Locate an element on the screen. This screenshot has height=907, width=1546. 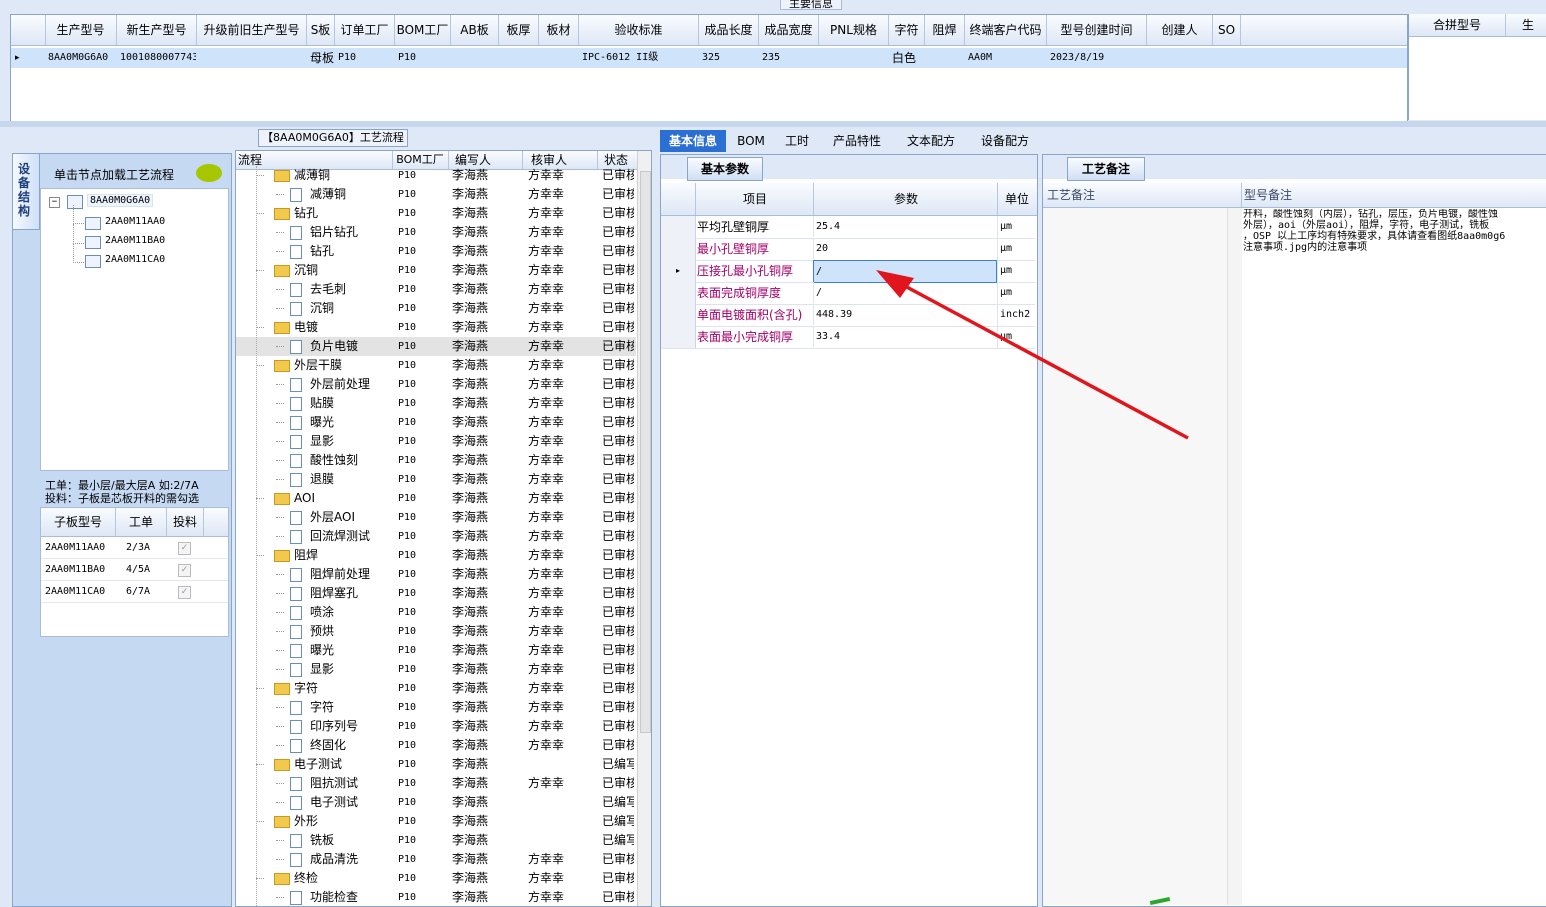
process-row: 印序列号 P10 李海燕 方幸幸 已审核 is located at coordinates (436, 726).